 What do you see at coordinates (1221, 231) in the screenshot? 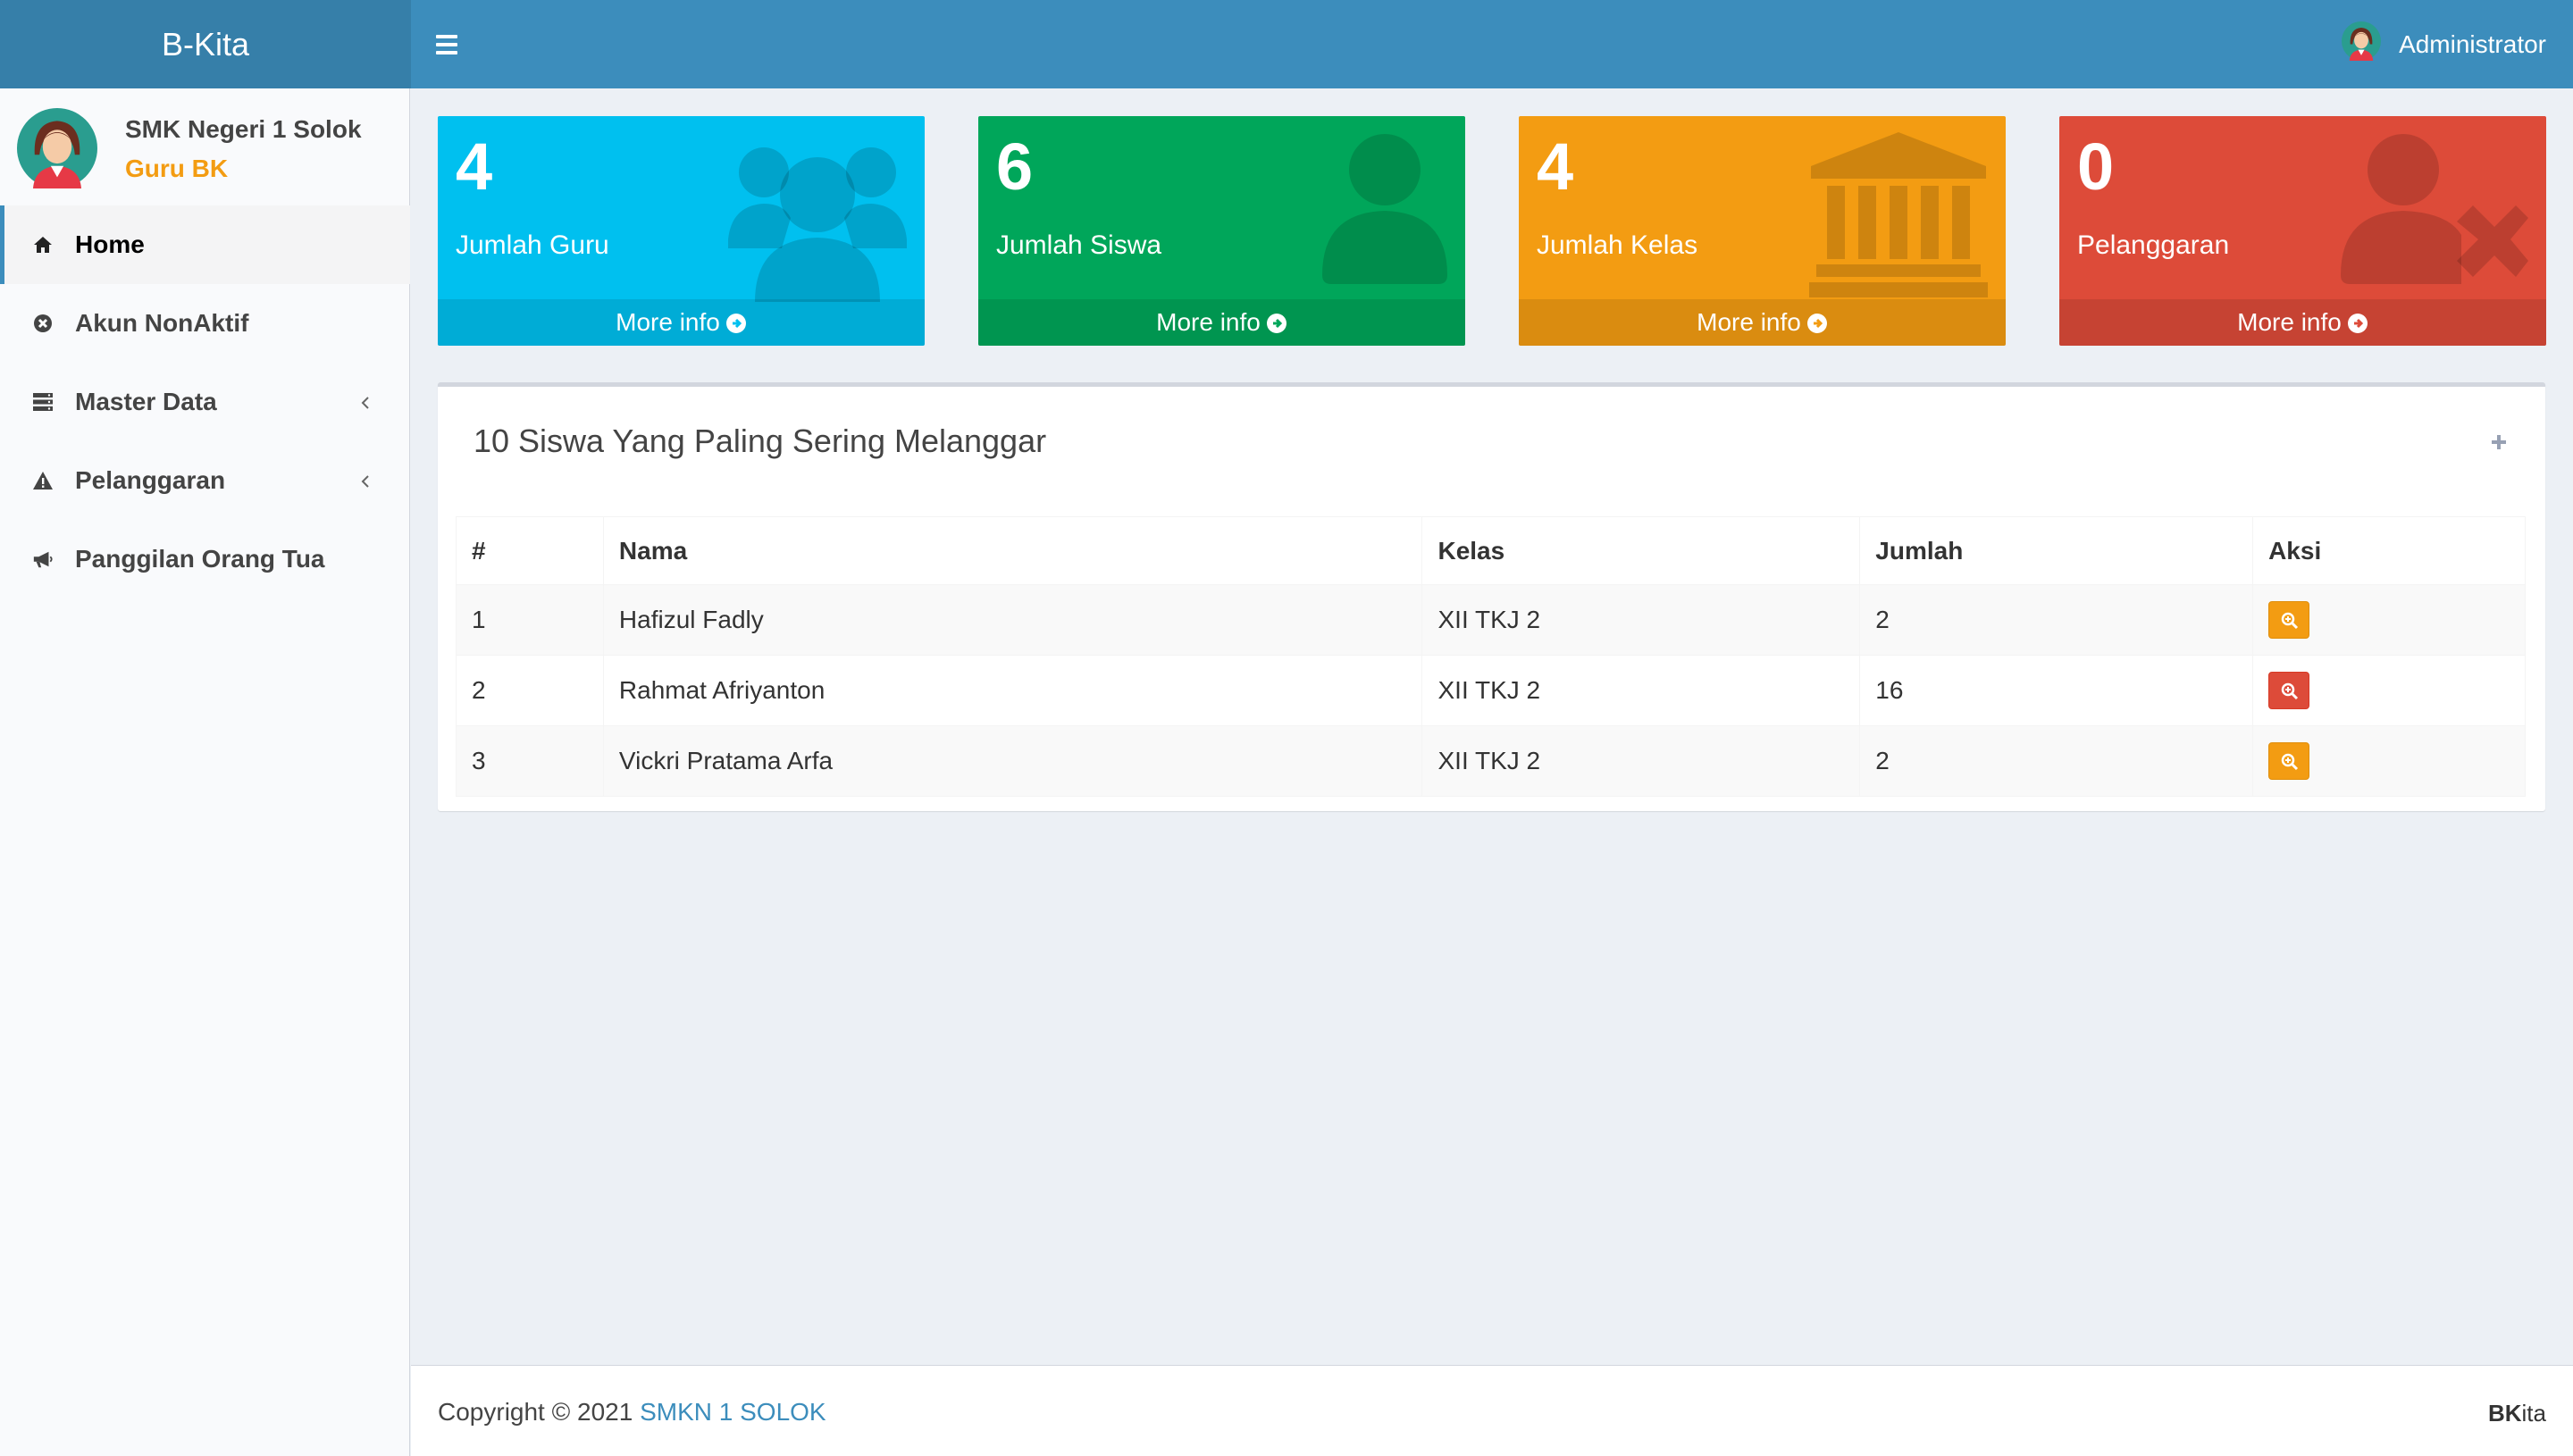
I see `stat-box-siswa: 6 Jumlah Siswa More info` at bounding box center [1221, 231].